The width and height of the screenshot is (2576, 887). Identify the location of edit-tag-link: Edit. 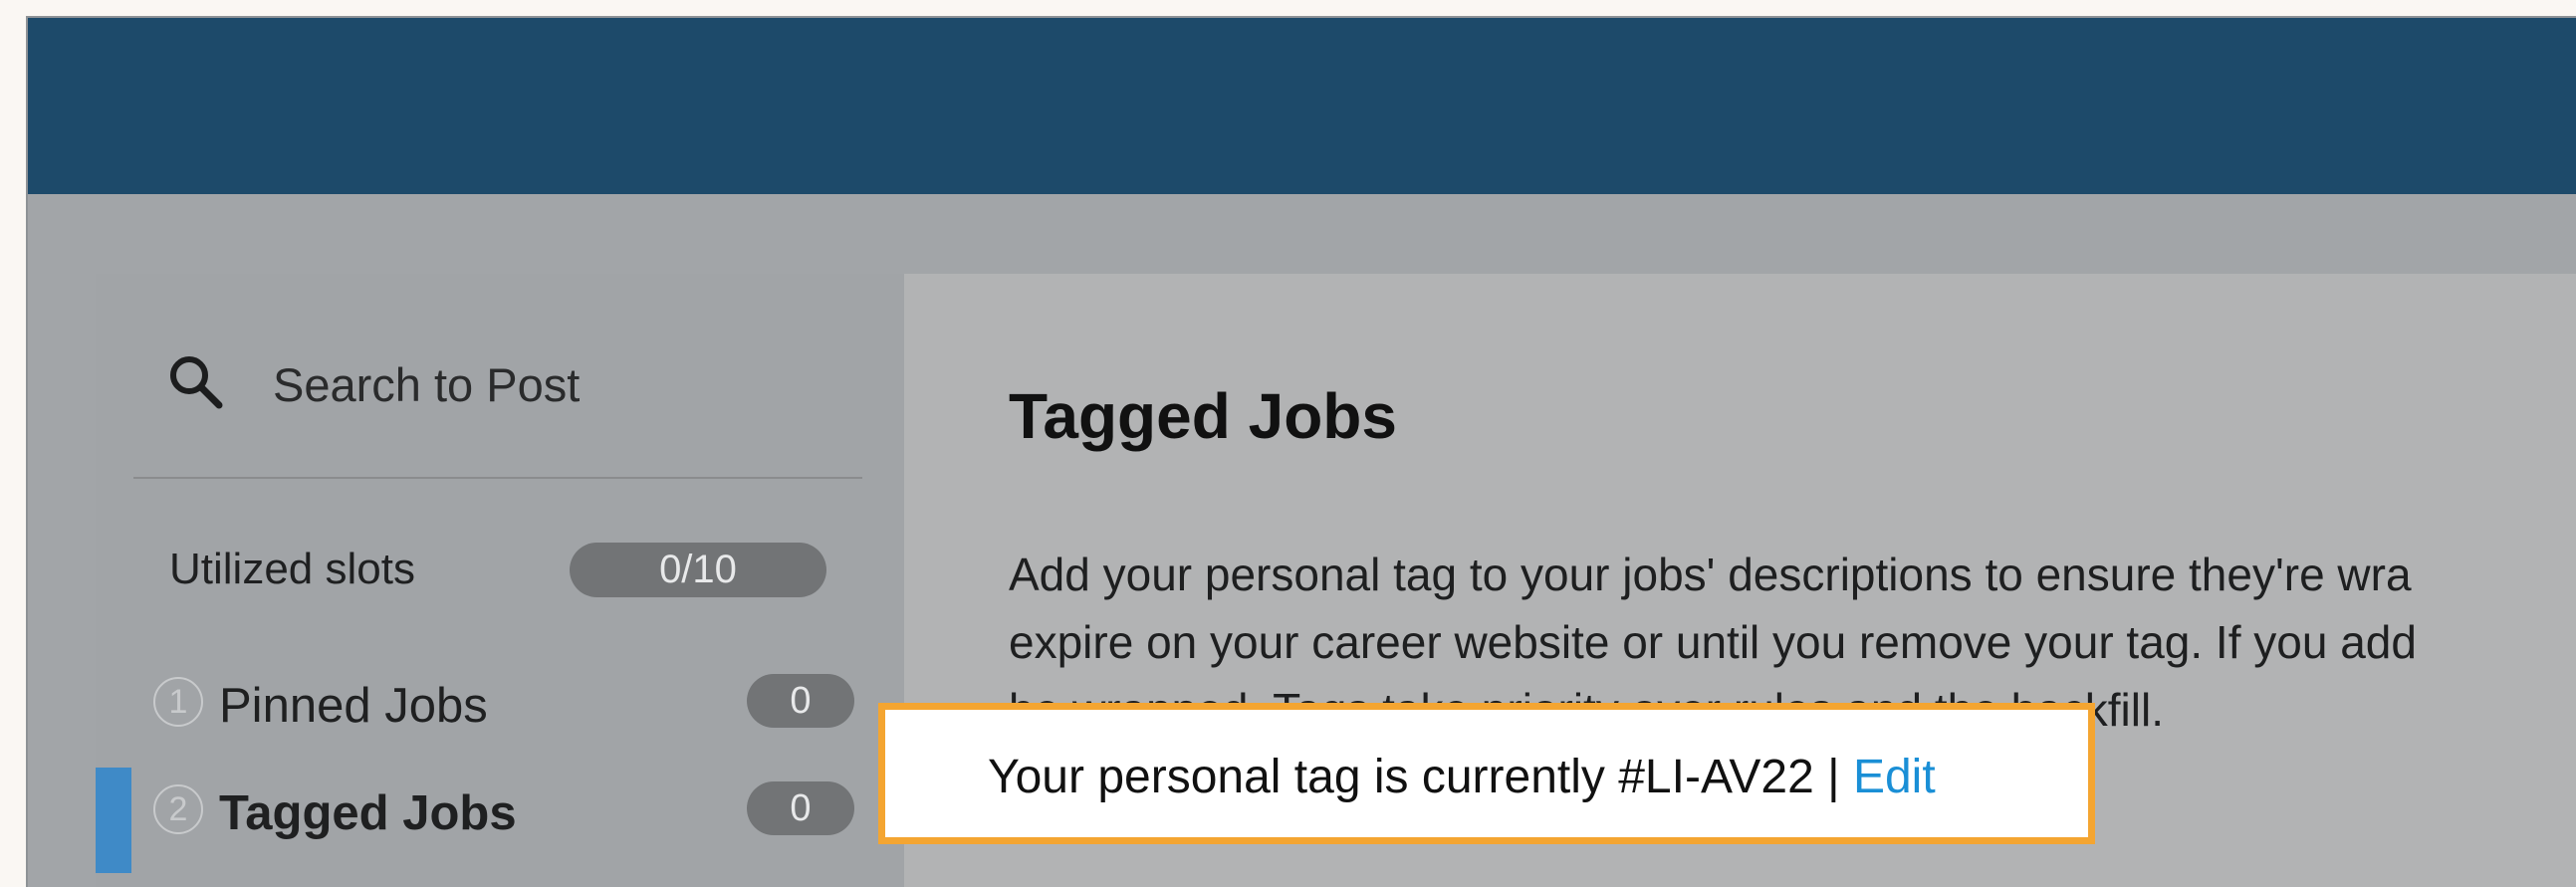
(1894, 777).